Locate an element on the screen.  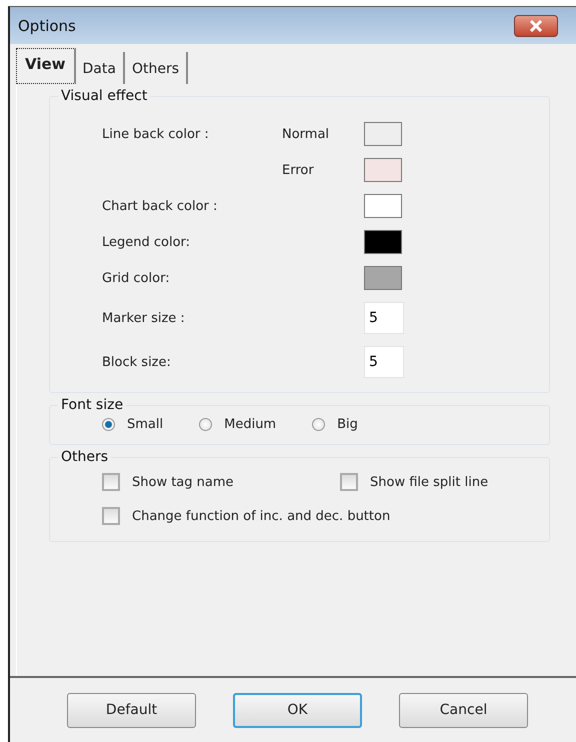
group-title: Visual effect is located at coordinates (104, 96).